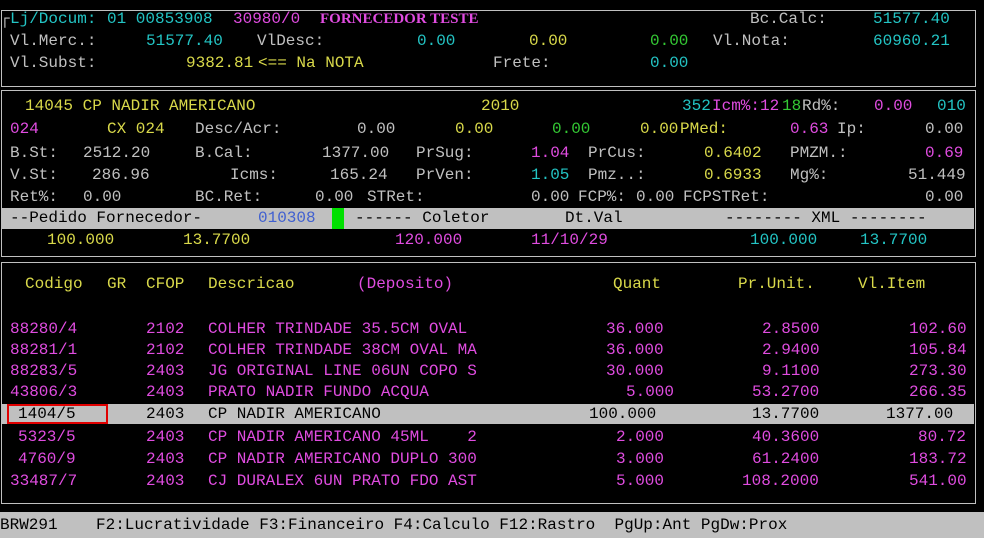 The height and width of the screenshot is (538, 984). What do you see at coordinates (5, 19) in the screenshot?
I see `corner-glyph: ┌` at bounding box center [5, 19].